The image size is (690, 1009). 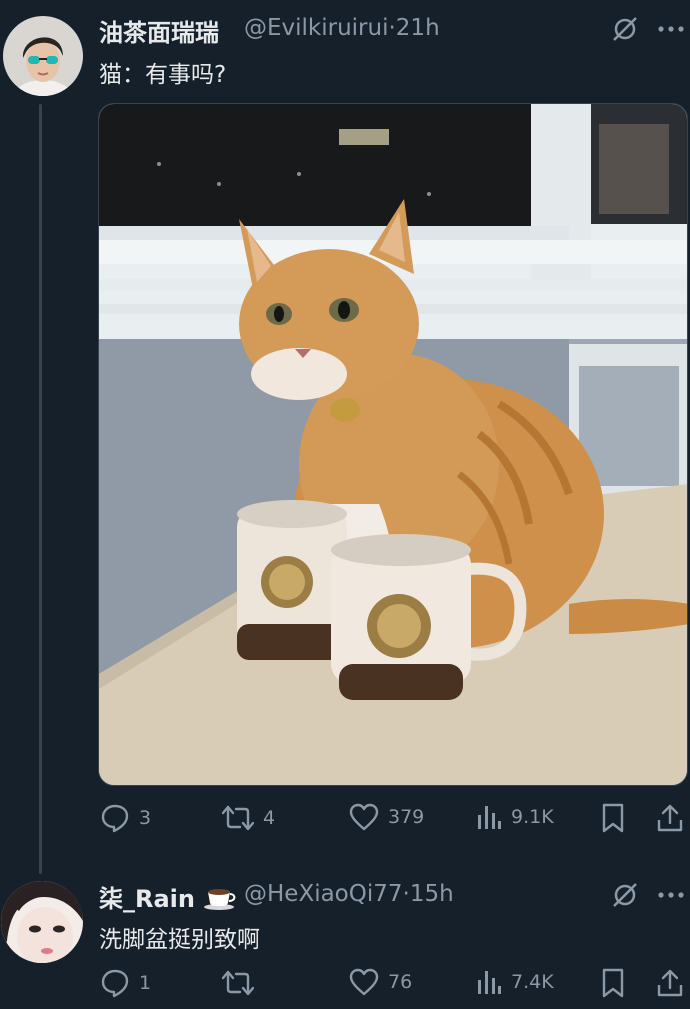 I want to click on retweet-button, so click(x=242, y=983).